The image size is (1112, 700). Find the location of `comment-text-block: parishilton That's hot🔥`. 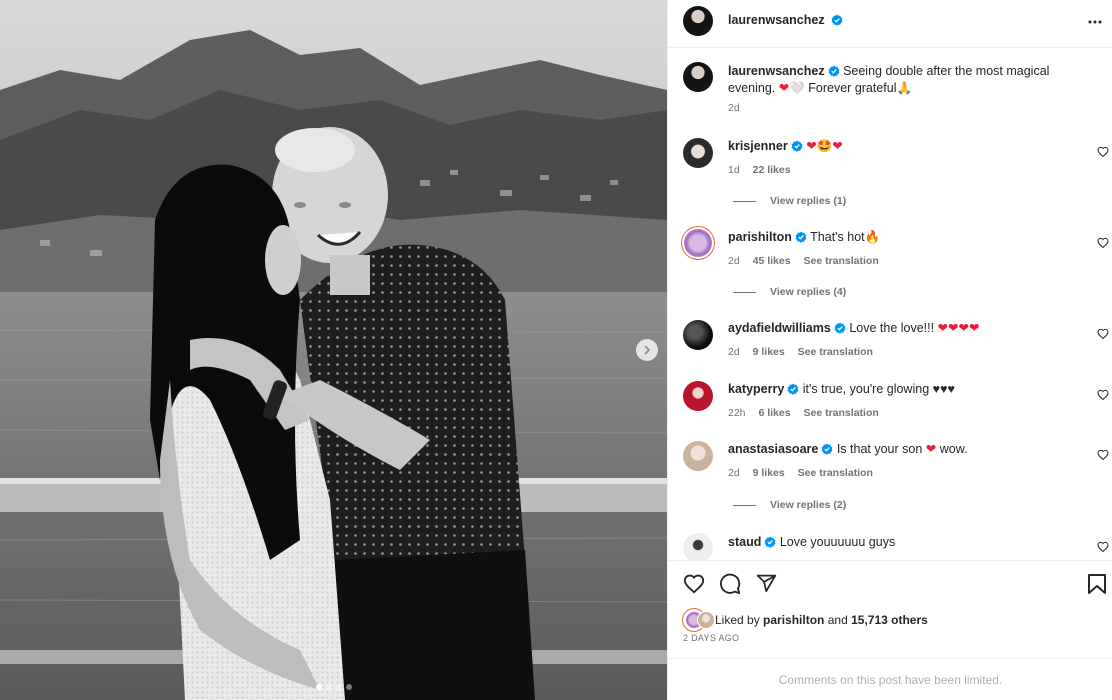

comment-text-block: parishilton That's hot🔥 is located at coordinates (804, 237).